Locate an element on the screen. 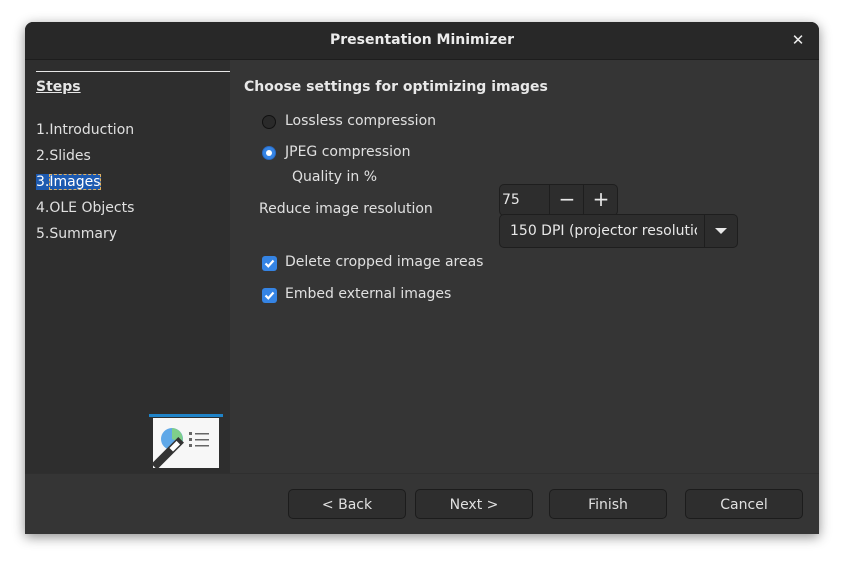  resolution-dropdown: 150 DPI (projector resolution) is located at coordinates (618, 231).